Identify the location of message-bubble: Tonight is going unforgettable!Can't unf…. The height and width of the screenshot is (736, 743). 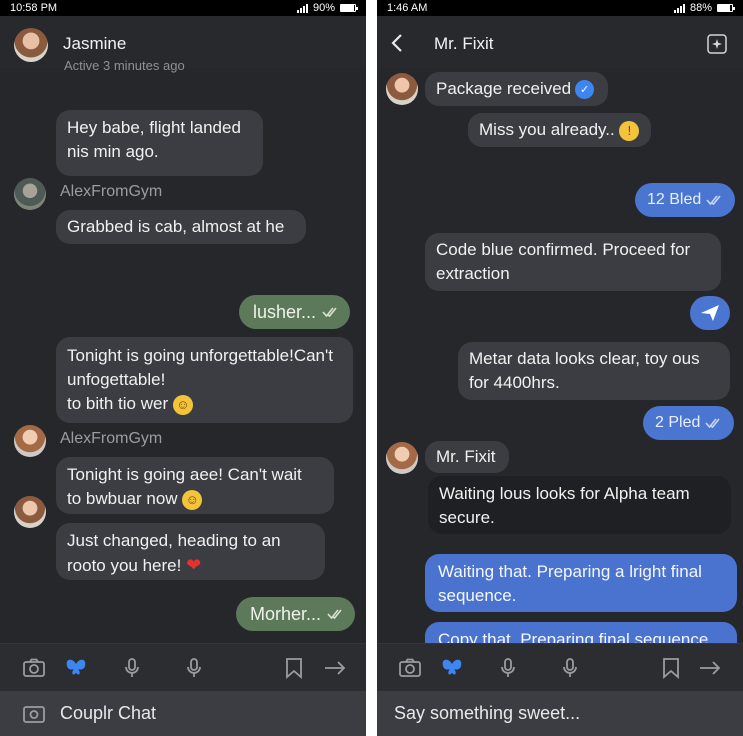
(204, 380).